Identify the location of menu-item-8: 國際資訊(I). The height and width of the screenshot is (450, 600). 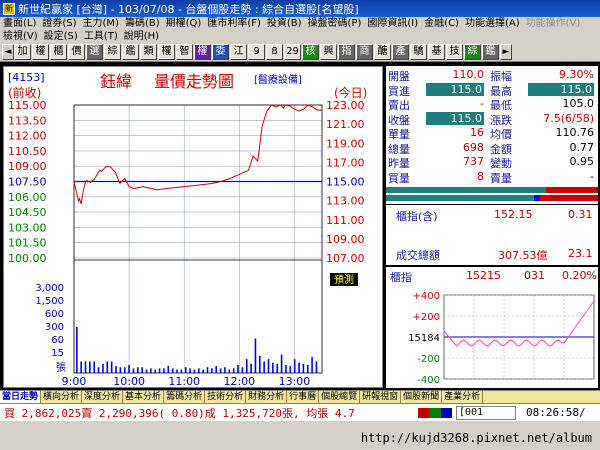
(392, 23).